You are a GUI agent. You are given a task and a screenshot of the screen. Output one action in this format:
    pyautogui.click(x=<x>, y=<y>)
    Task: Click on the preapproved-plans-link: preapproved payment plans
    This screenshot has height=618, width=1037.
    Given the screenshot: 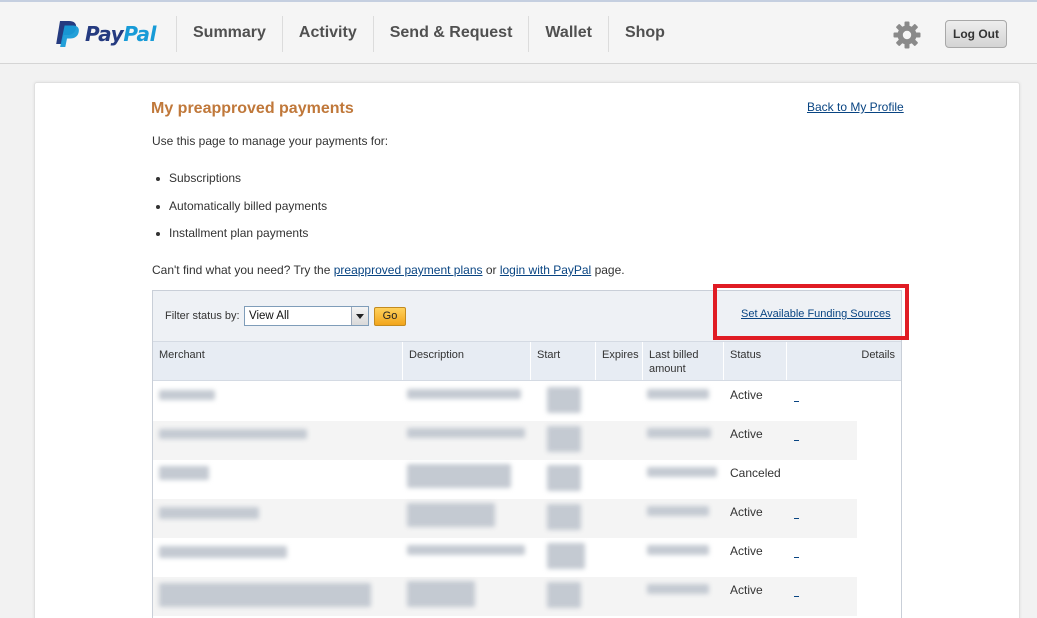 What is the action you would take?
    pyautogui.click(x=408, y=270)
    